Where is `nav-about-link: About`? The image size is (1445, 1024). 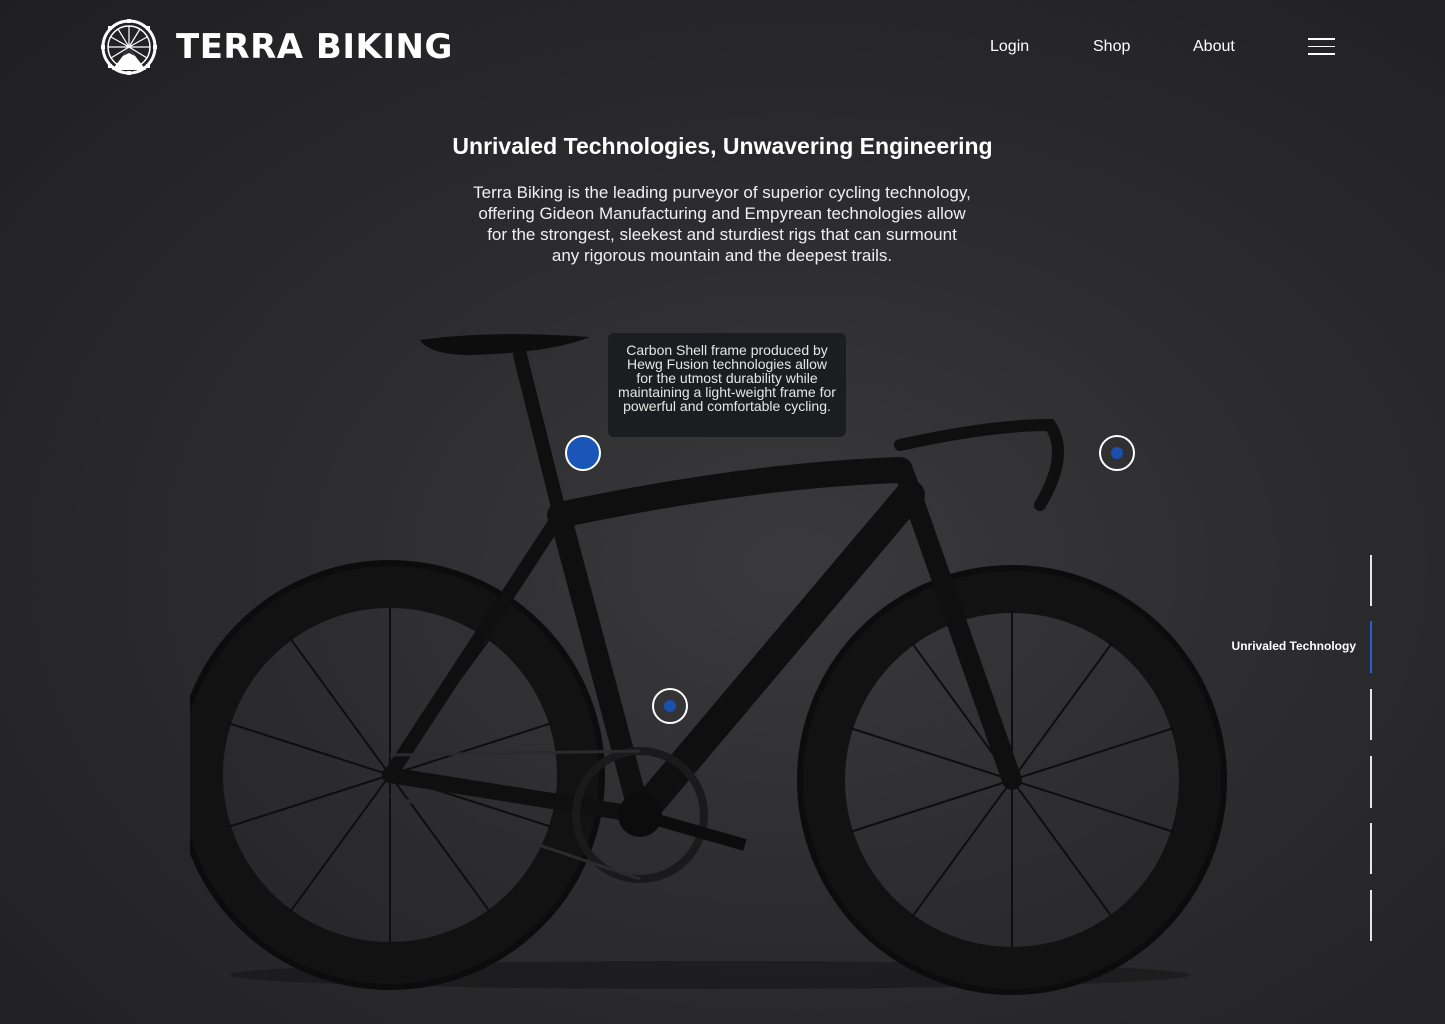
nav-about-link: About is located at coordinates (1214, 47).